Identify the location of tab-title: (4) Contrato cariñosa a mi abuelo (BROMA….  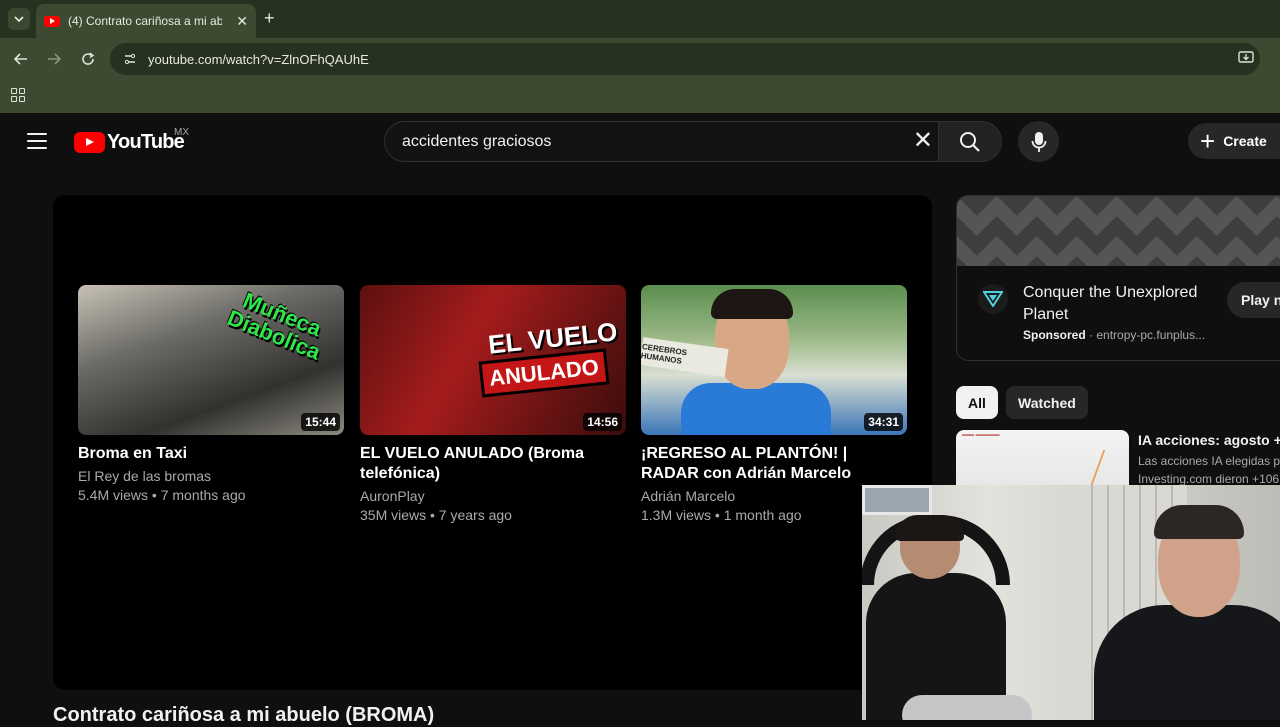
(145, 21).